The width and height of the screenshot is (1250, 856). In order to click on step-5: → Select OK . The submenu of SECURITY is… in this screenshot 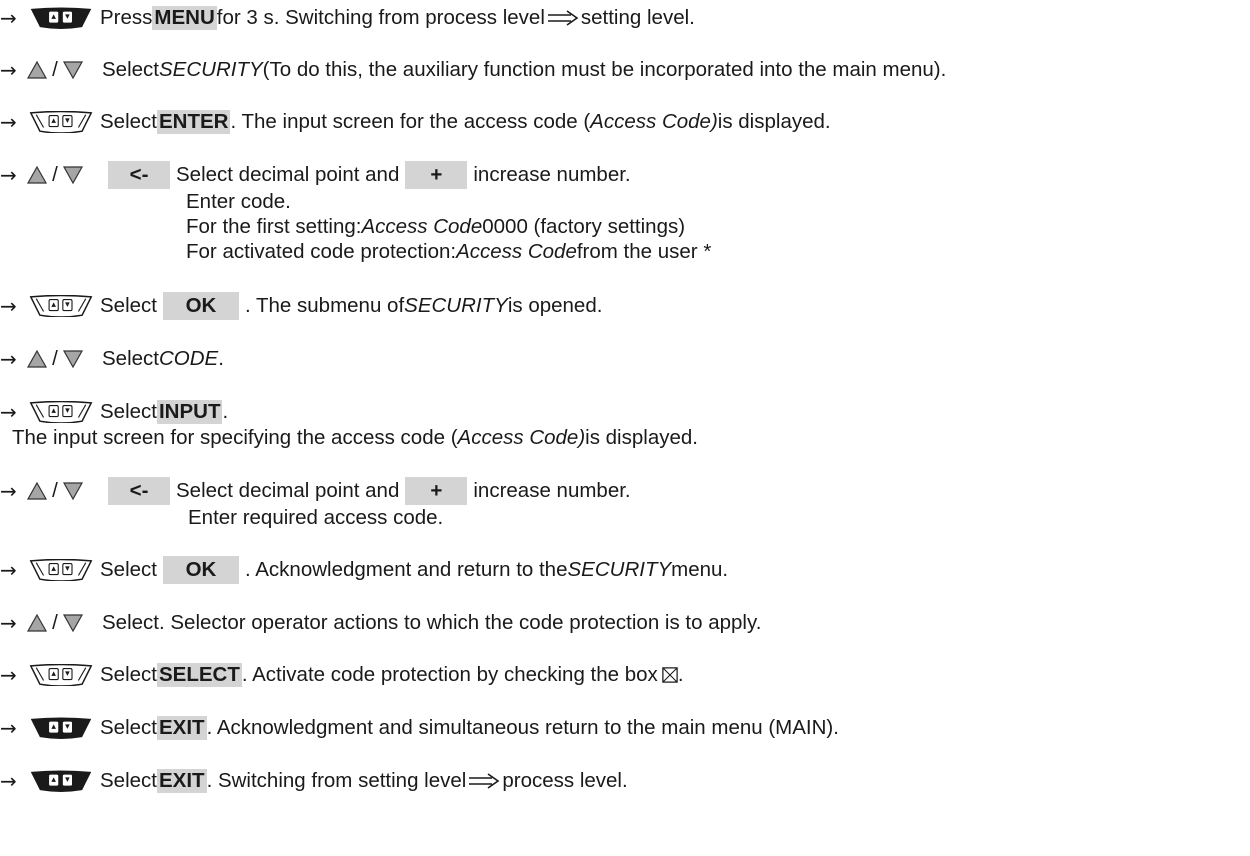, I will do `click(301, 306)`.